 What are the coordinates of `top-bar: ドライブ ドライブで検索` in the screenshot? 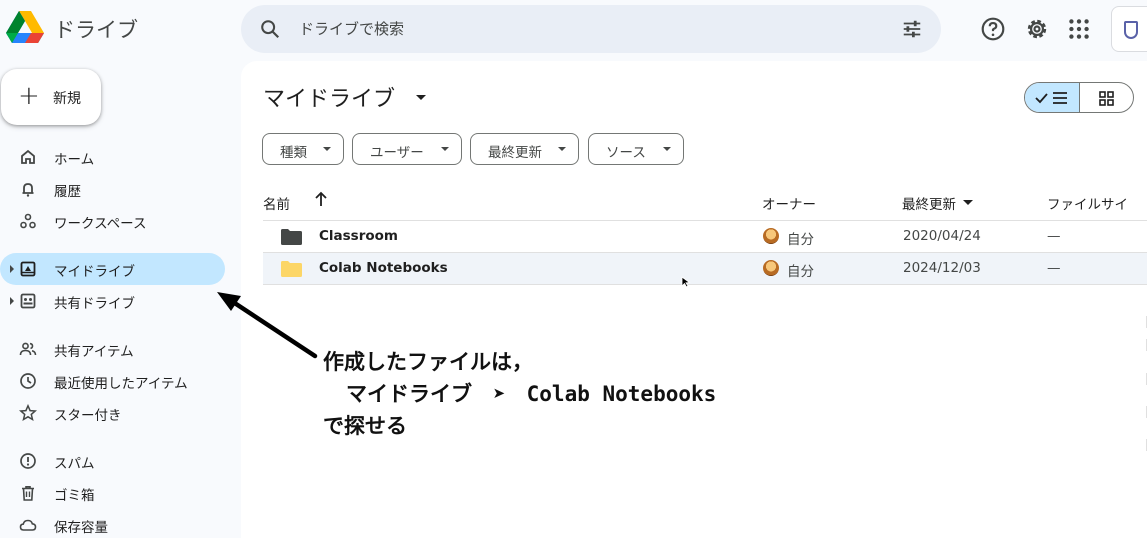 It's located at (573, 31).